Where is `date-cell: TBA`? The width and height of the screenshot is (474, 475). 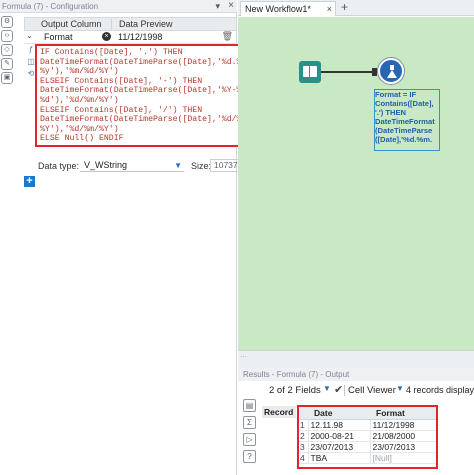 date-cell: TBA is located at coordinates (339, 458).